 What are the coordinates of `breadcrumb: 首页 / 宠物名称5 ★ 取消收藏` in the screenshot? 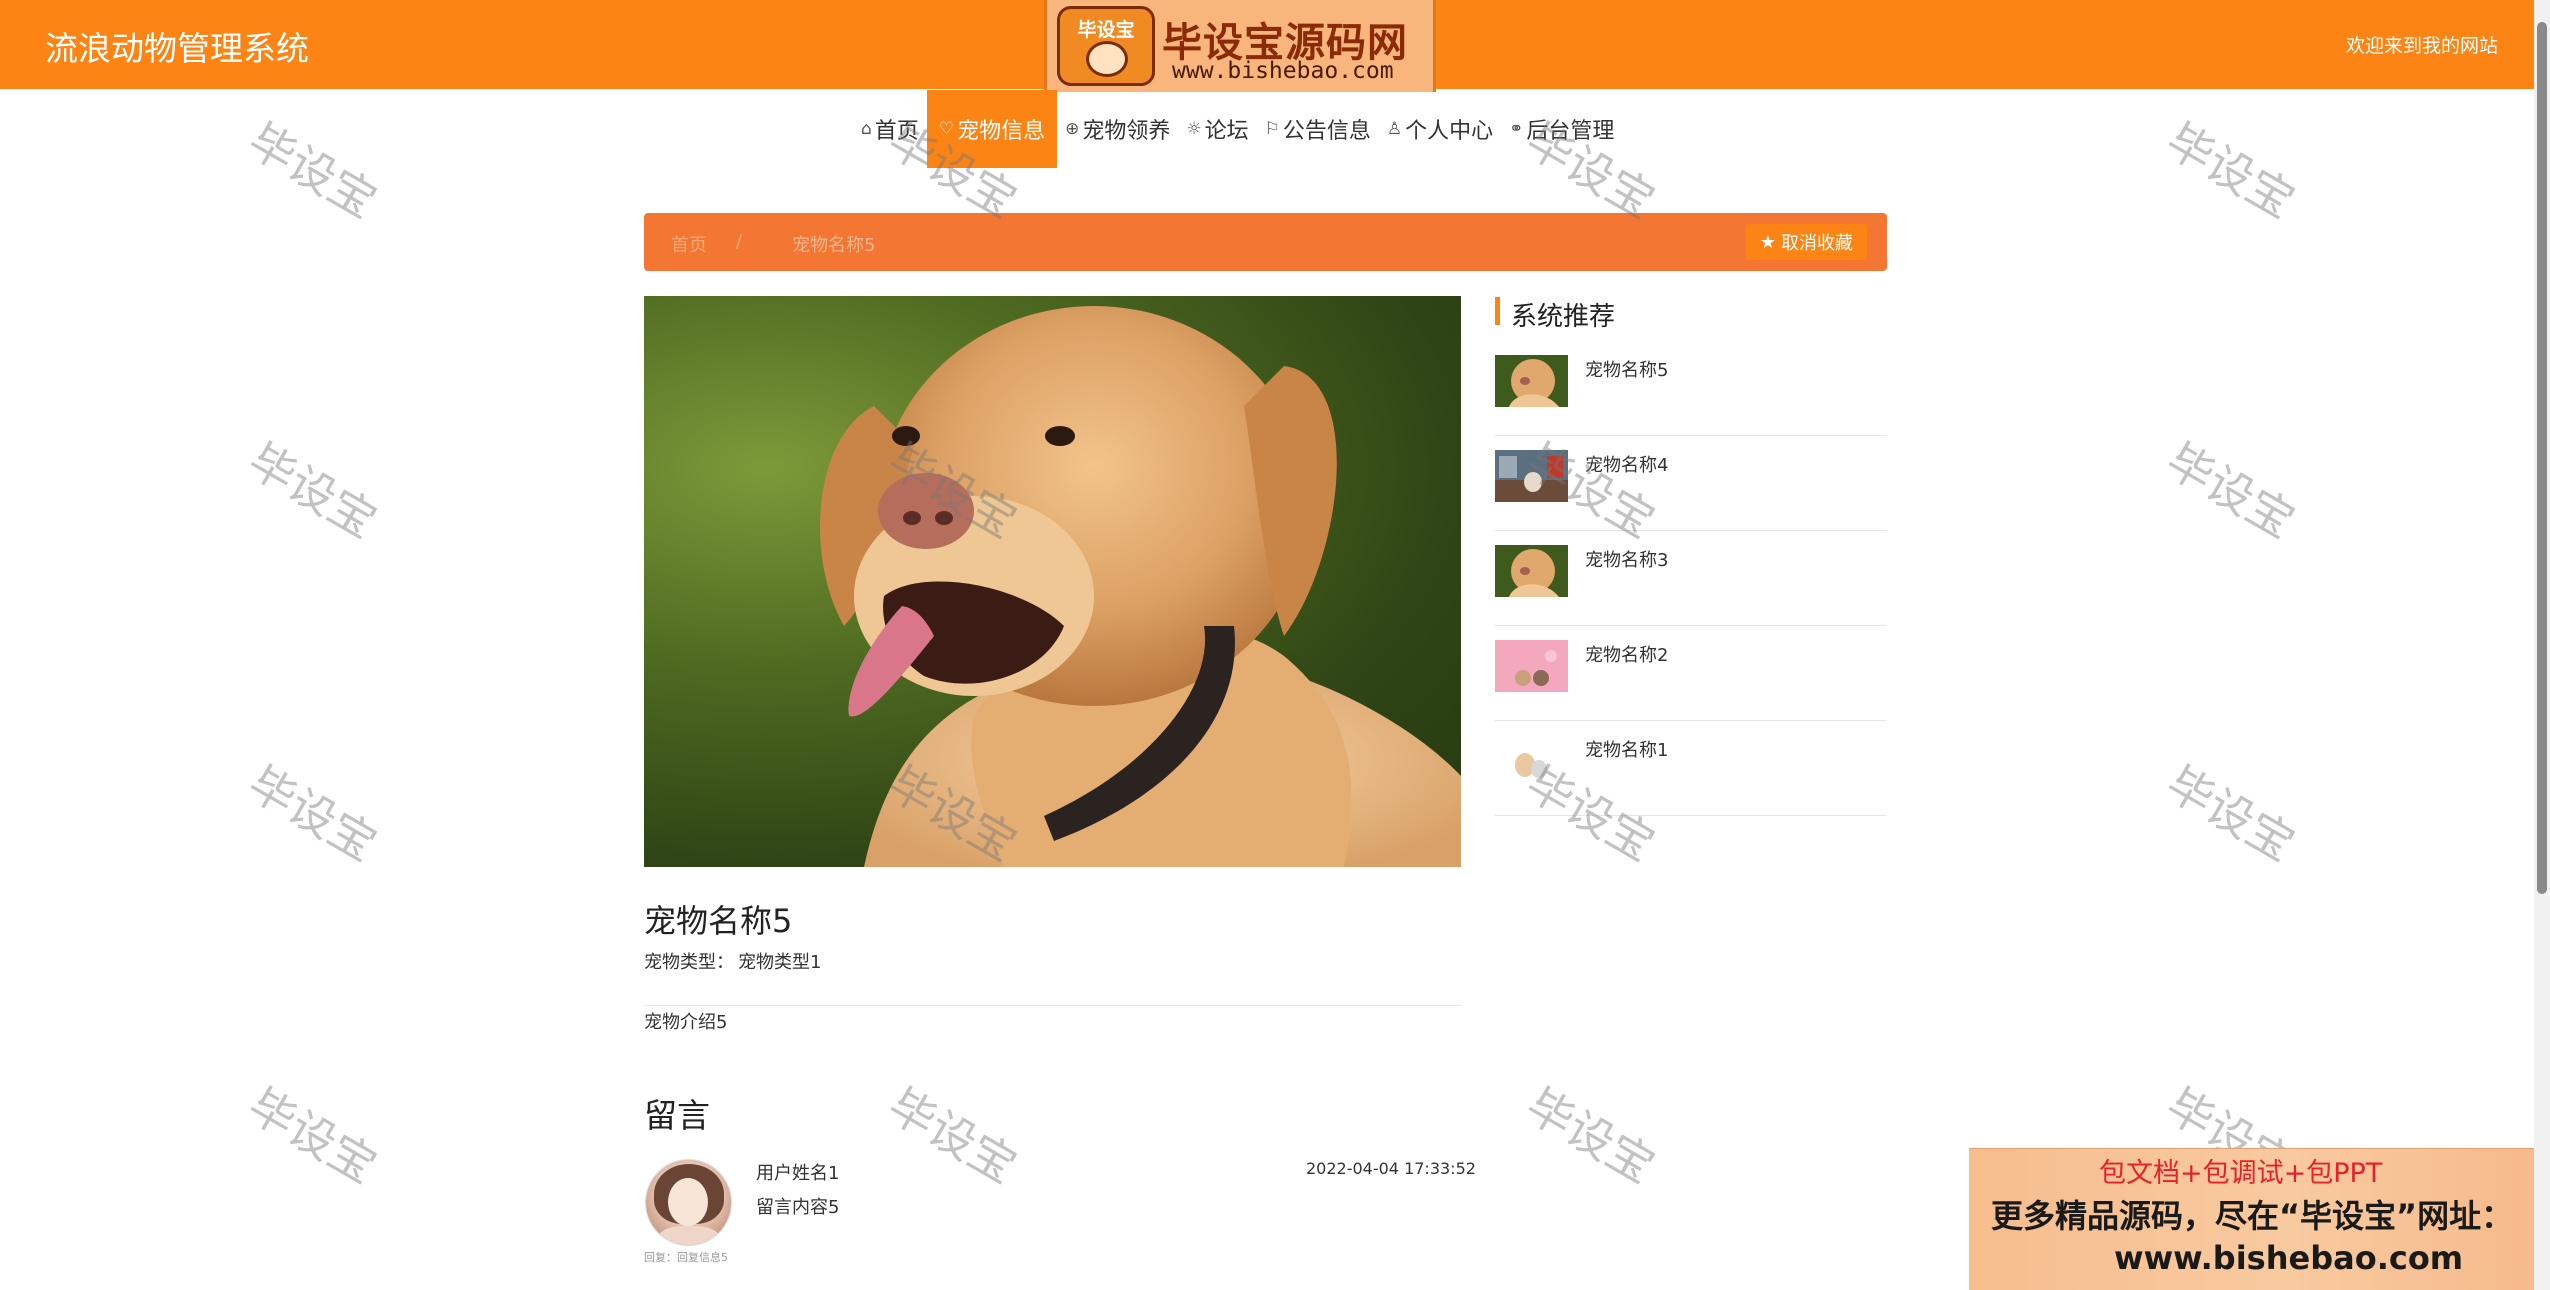 It's located at (1265, 242).